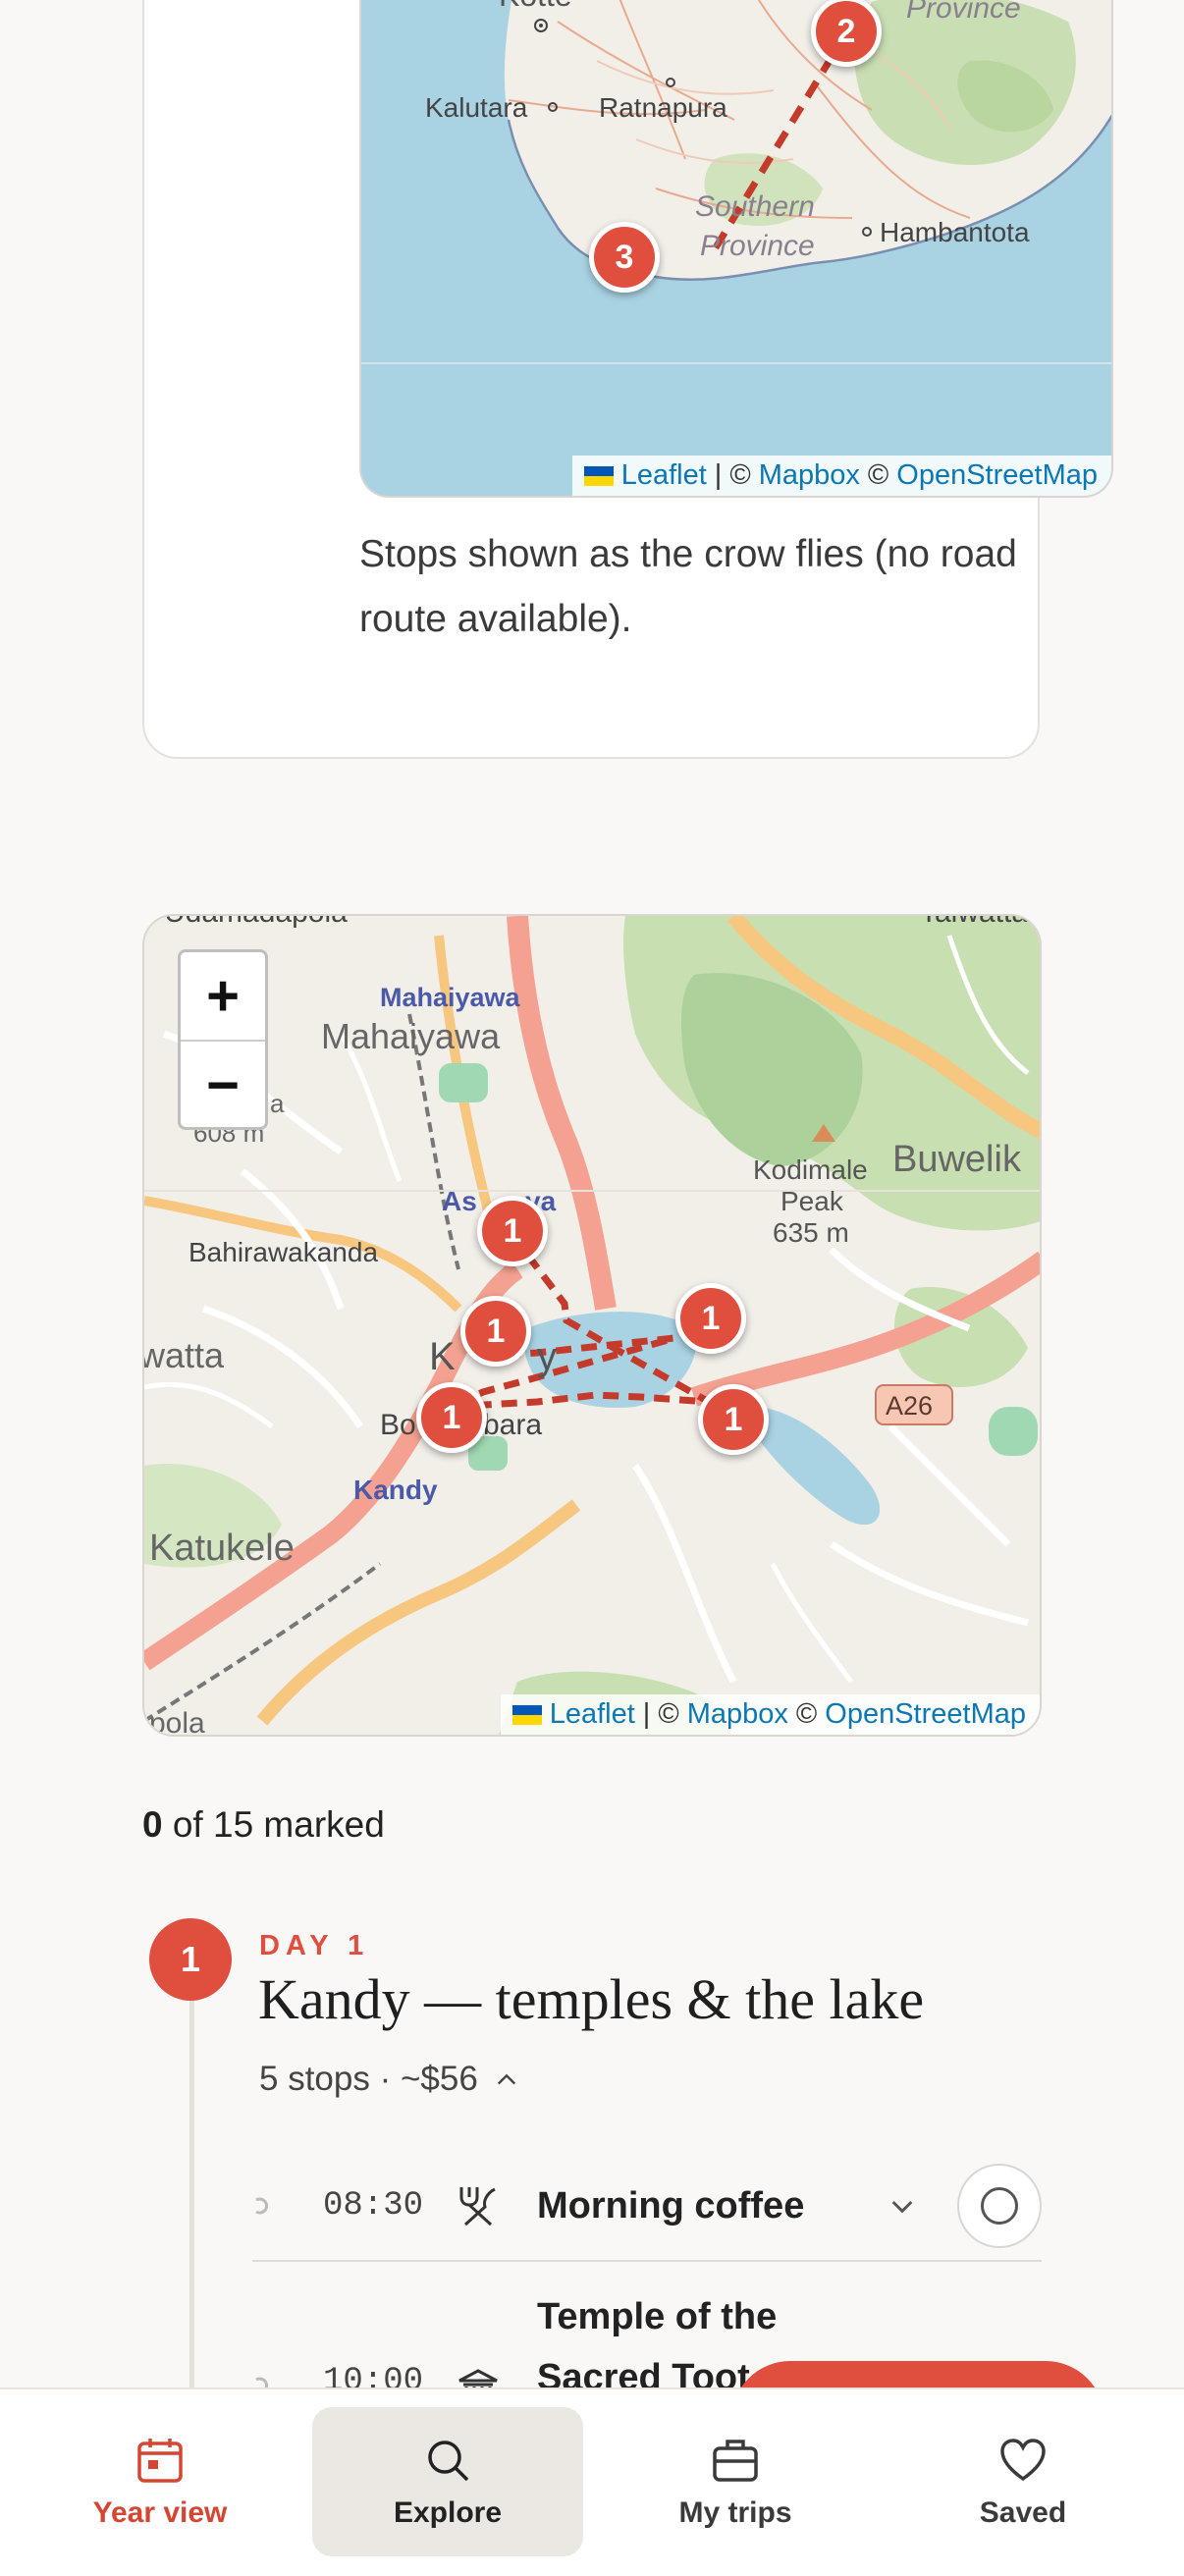  I want to click on nav-year-view: Year view, so click(160, 2481).